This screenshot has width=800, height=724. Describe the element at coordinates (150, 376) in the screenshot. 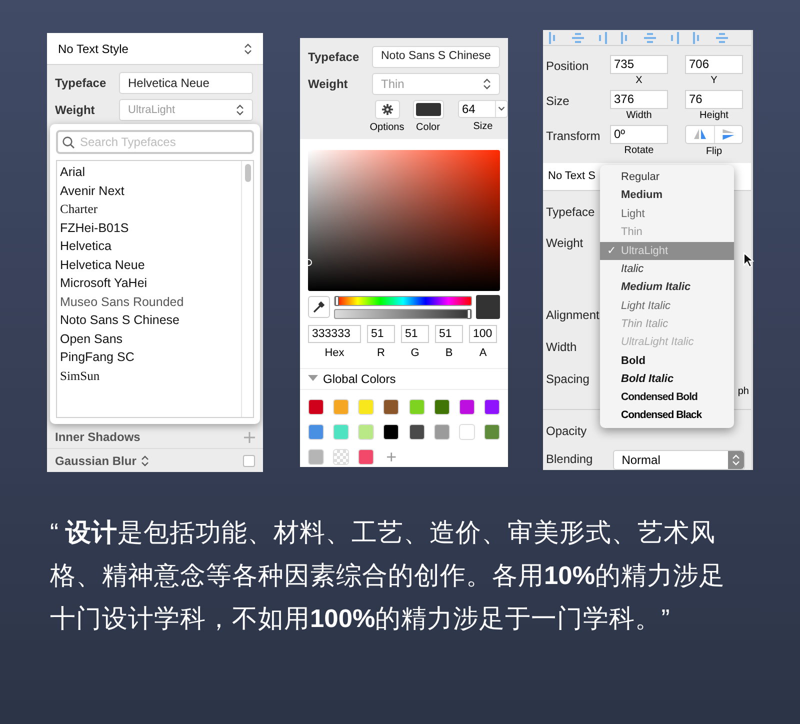

I see `font-list-item: SimSun` at that location.